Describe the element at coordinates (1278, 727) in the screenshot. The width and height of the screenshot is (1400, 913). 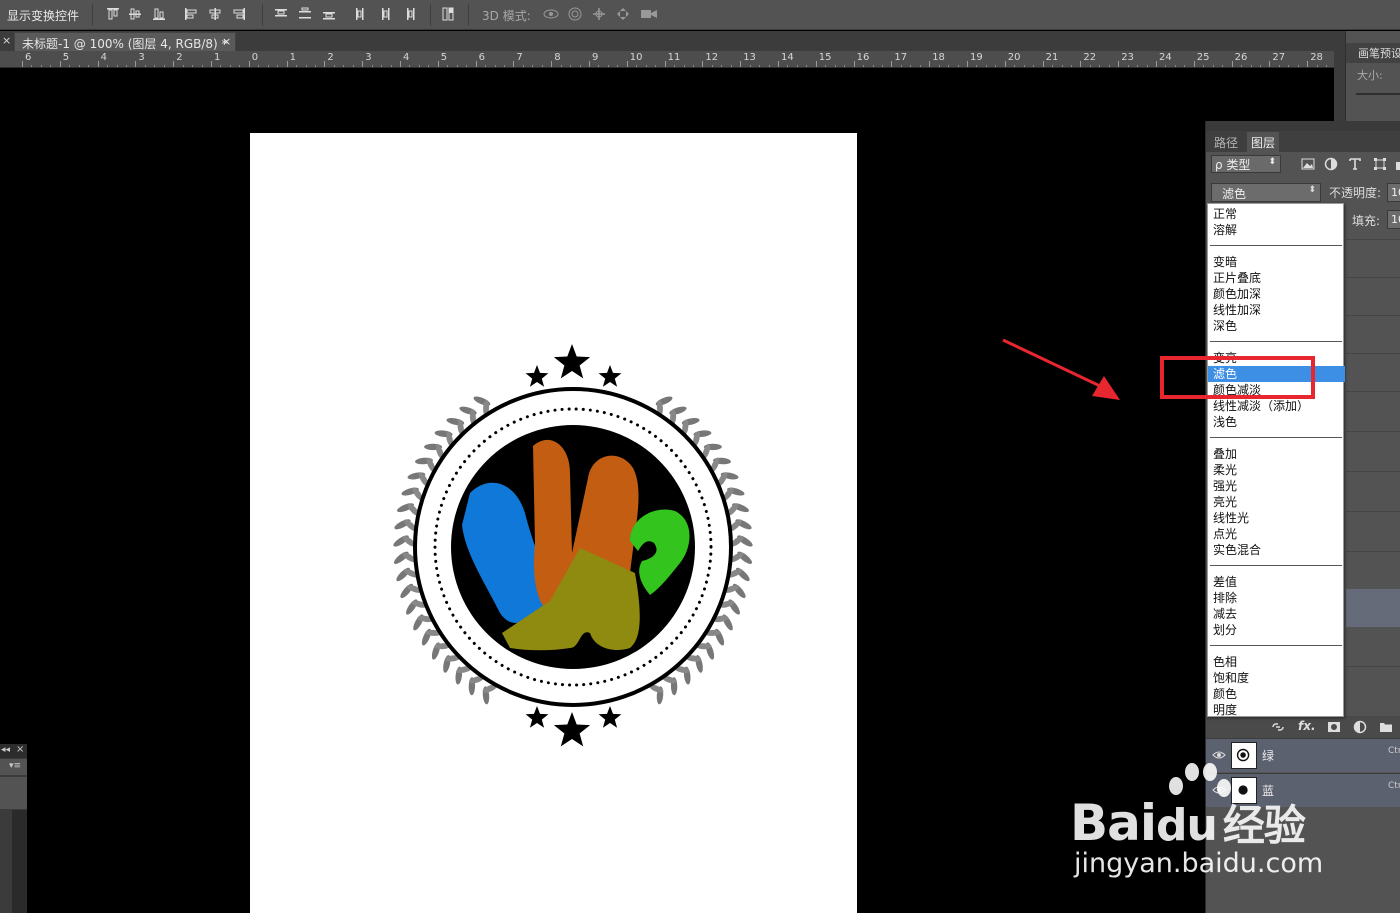
I see `link-icon` at that location.